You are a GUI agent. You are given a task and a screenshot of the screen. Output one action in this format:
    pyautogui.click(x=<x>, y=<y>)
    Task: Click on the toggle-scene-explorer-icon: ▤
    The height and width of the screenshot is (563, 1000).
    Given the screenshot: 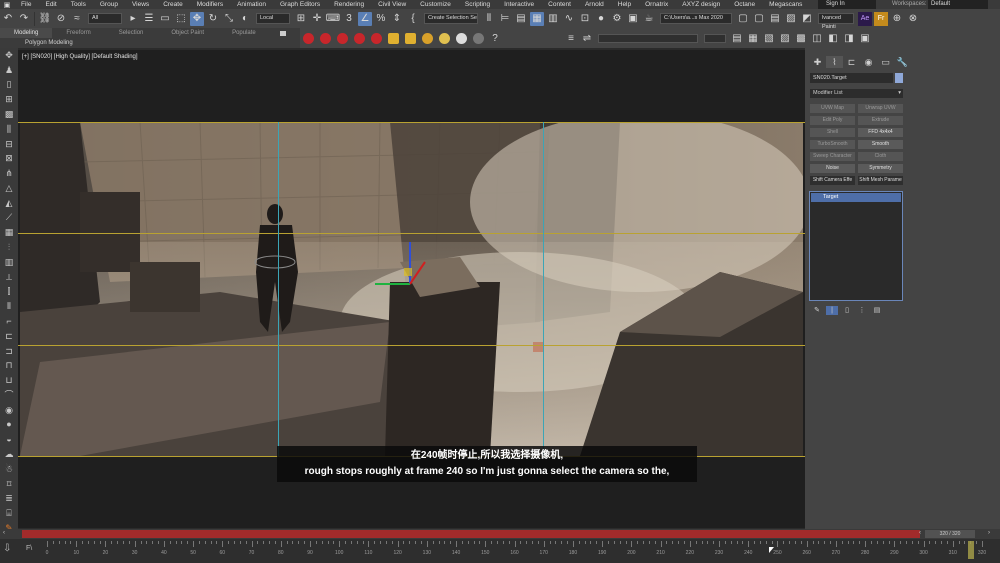 What is the action you would take?
    pyautogui.click(x=521, y=19)
    